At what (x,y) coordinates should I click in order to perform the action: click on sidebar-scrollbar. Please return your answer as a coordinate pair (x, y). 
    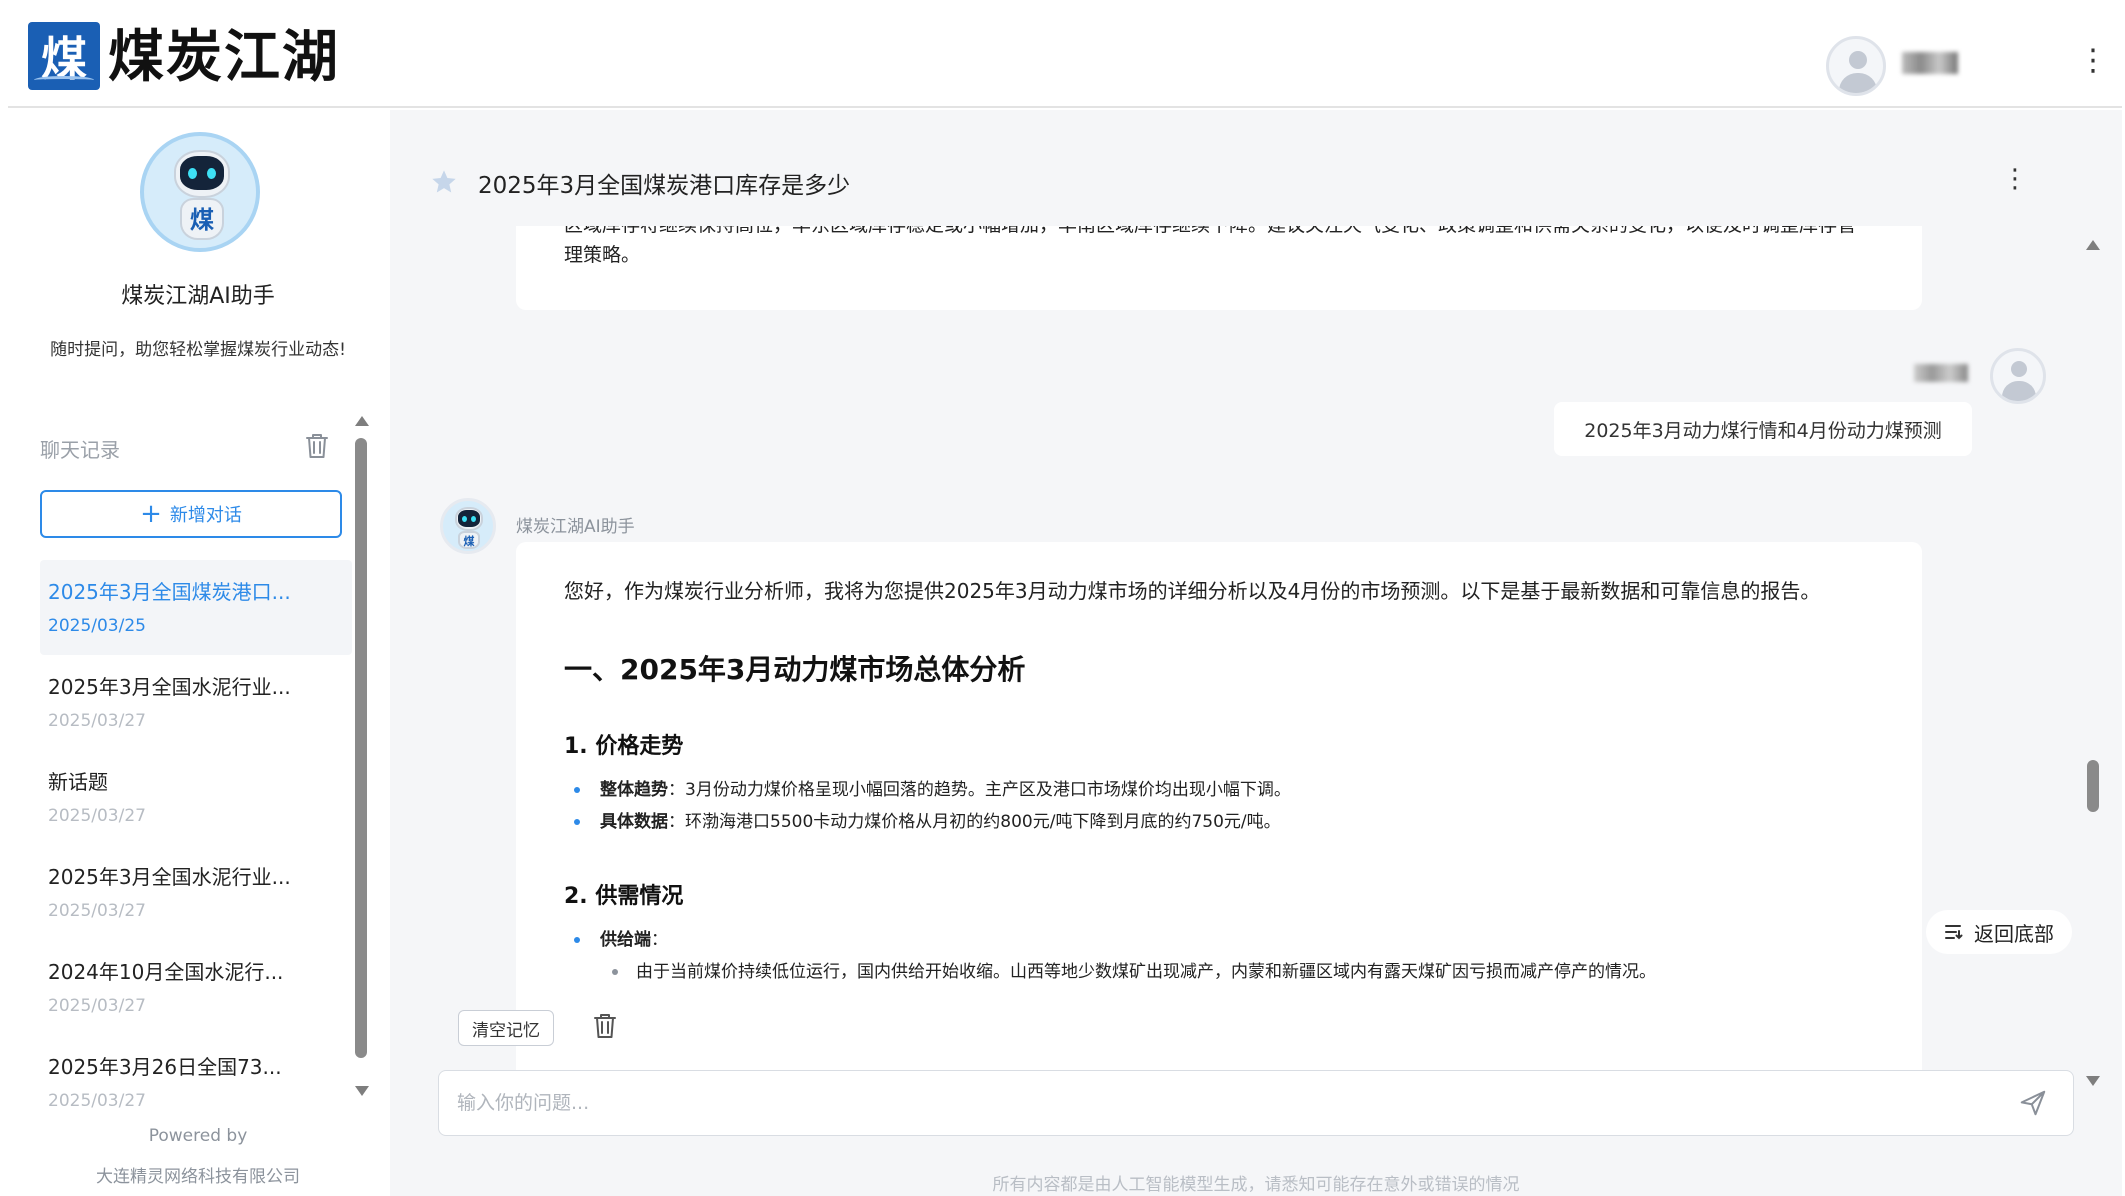
    Looking at the image, I should click on (361, 756).